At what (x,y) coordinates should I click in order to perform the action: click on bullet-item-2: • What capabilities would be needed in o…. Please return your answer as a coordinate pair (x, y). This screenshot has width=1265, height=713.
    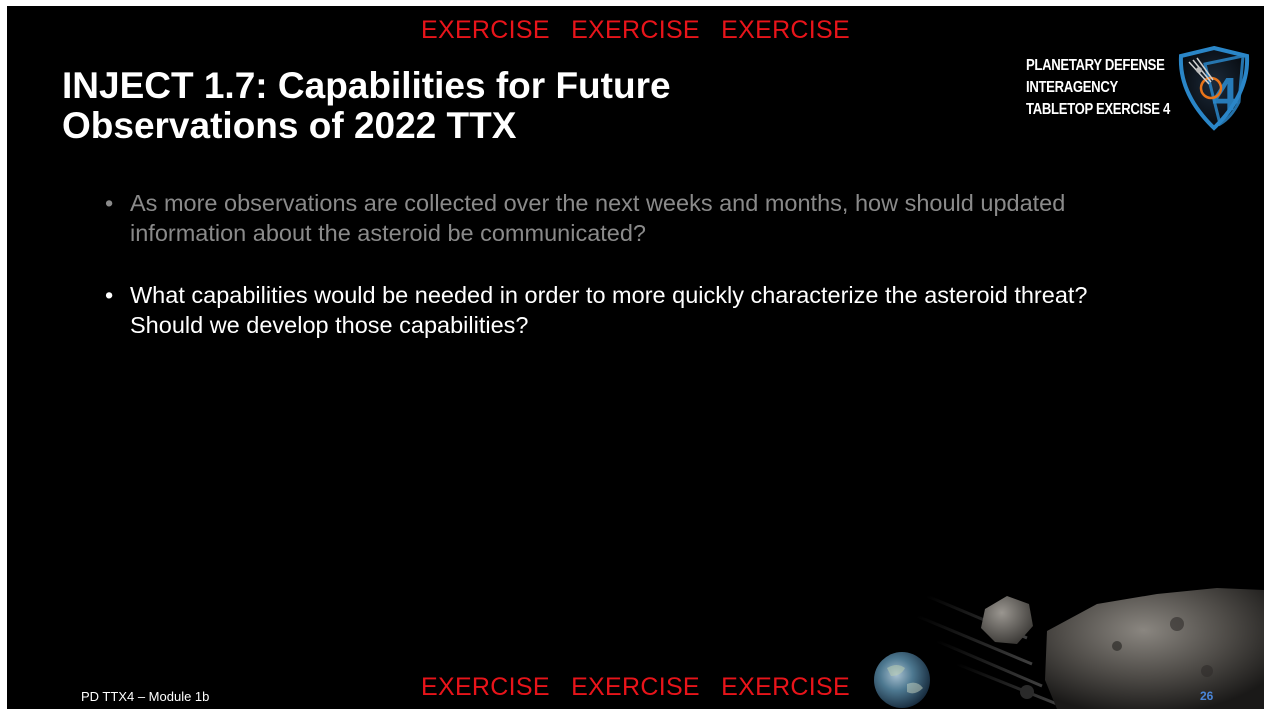
    Looking at the image, I should click on (630, 310).